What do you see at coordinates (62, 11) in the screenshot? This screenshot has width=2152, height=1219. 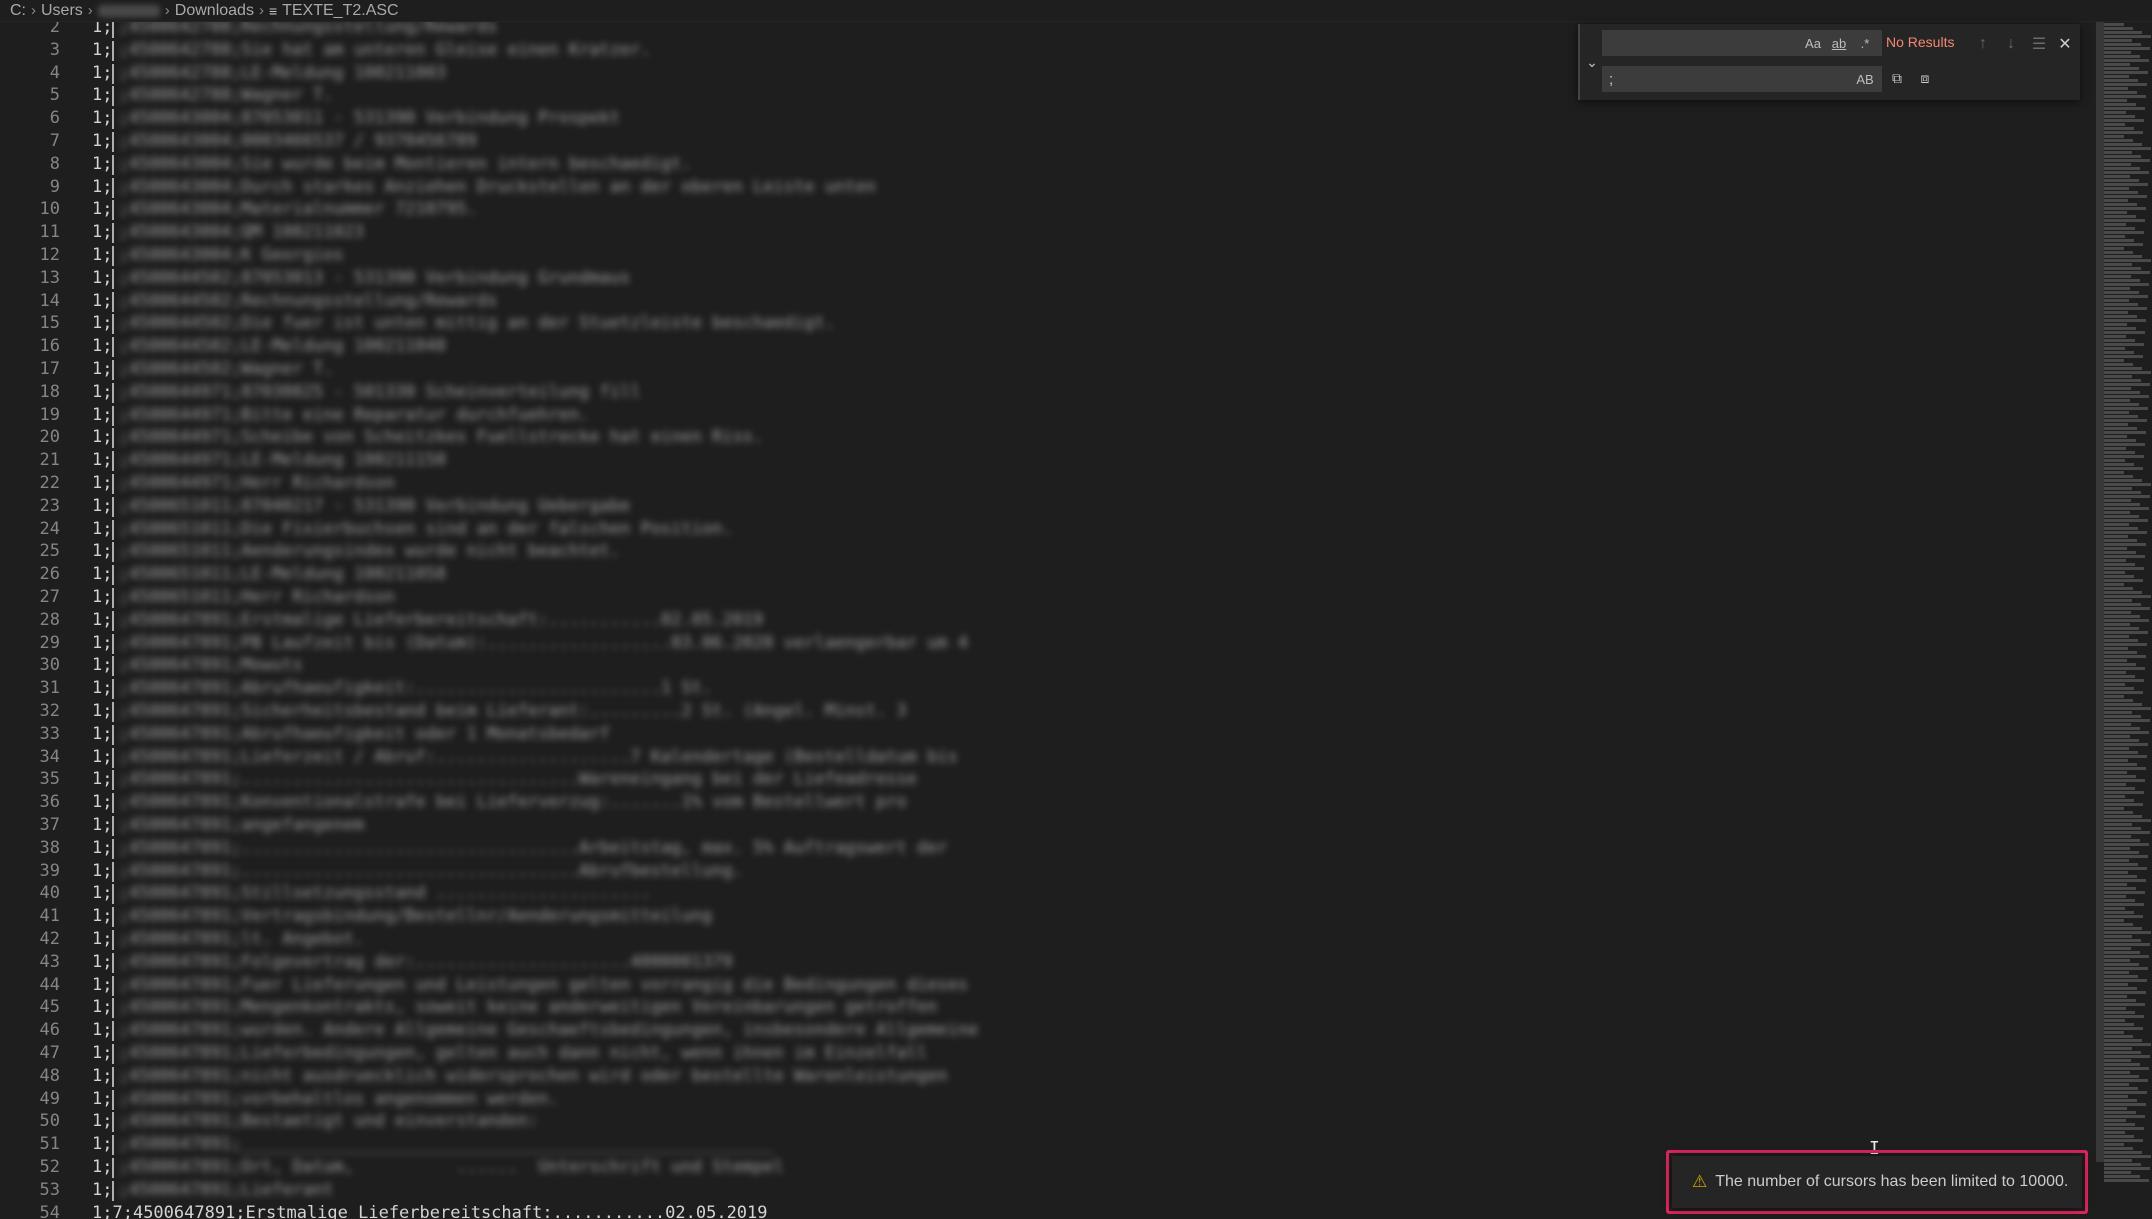 I see `breadcrumb-users: Users` at bounding box center [62, 11].